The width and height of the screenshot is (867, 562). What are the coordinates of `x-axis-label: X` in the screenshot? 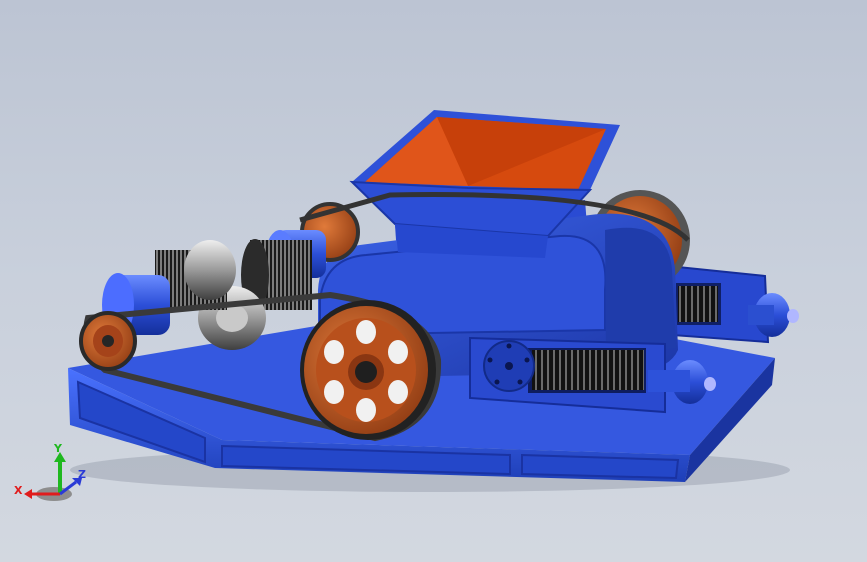 It's located at (18, 490).